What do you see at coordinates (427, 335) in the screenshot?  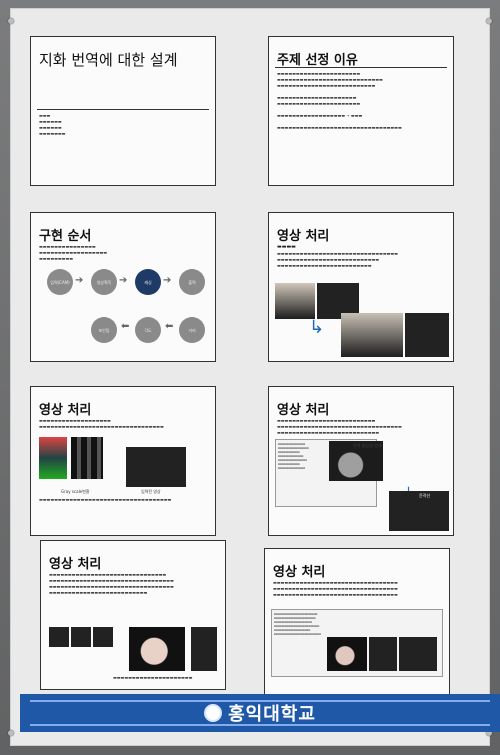 I see `hand-silhouette-photo` at bounding box center [427, 335].